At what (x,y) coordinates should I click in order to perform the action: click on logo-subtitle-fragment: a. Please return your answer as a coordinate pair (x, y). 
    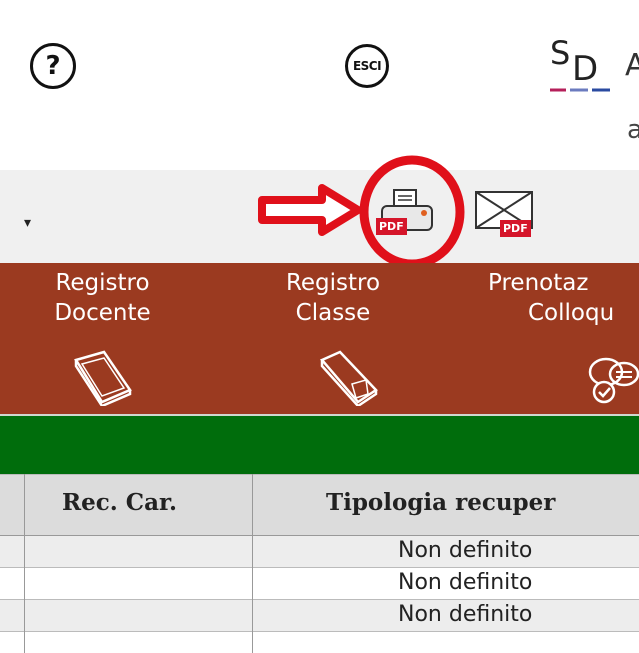
    Looking at the image, I should click on (633, 130).